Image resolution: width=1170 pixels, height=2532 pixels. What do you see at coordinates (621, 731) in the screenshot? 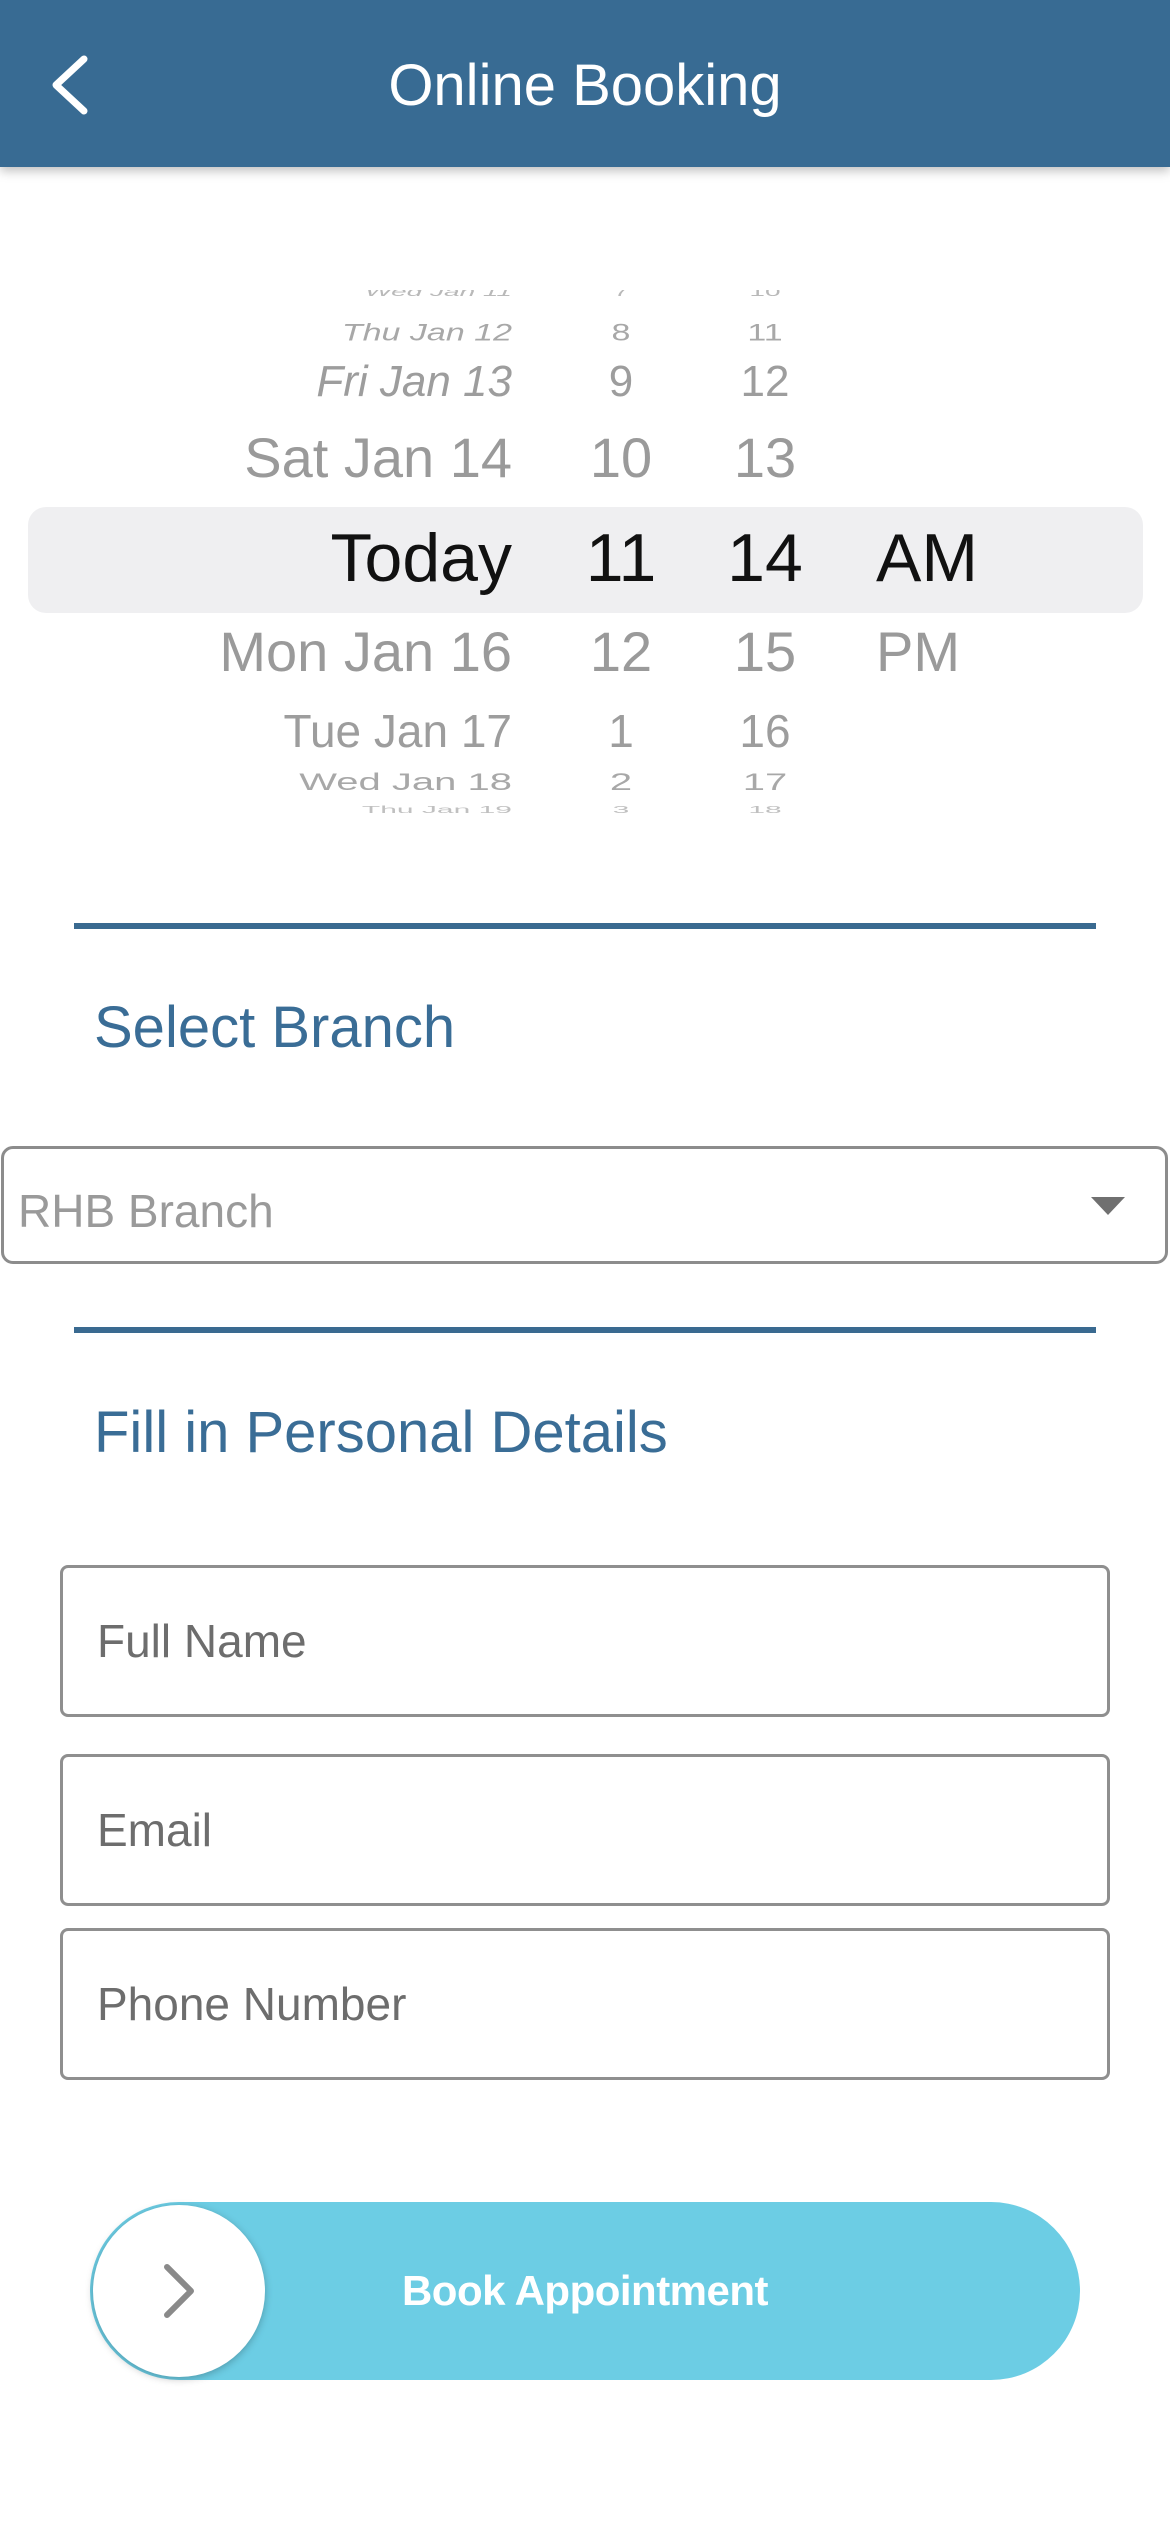
I see `picker-hour-option: 1` at bounding box center [621, 731].